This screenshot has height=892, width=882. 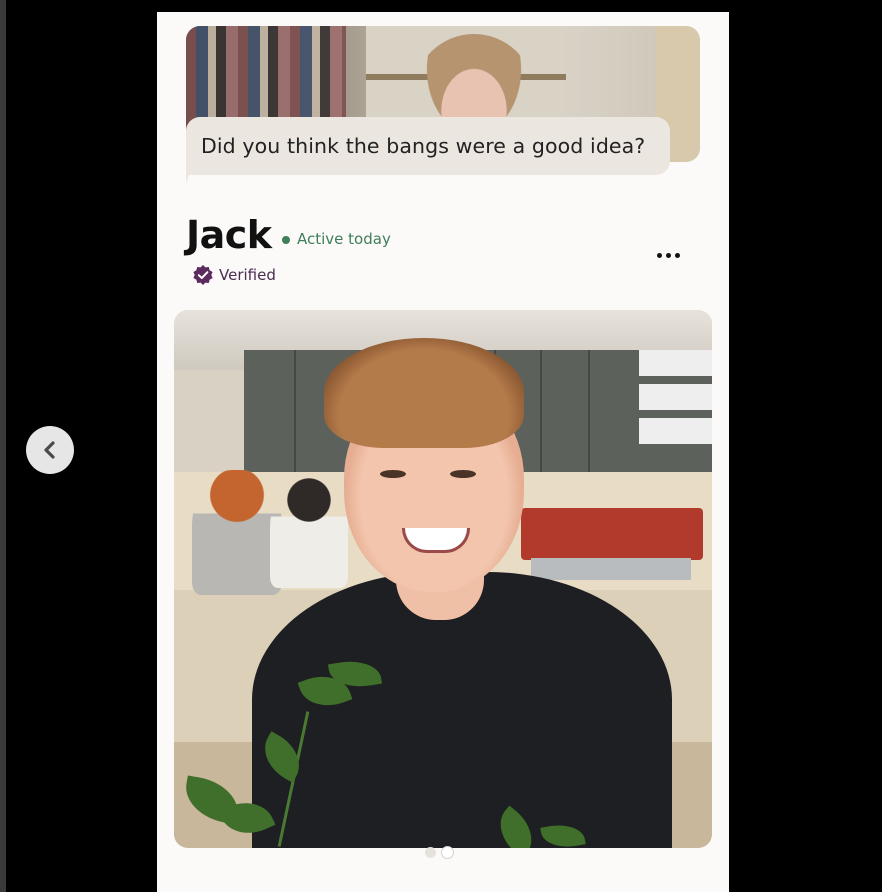 What do you see at coordinates (675, 400) in the screenshot?
I see `photo-cup-shelf` at bounding box center [675, 400].